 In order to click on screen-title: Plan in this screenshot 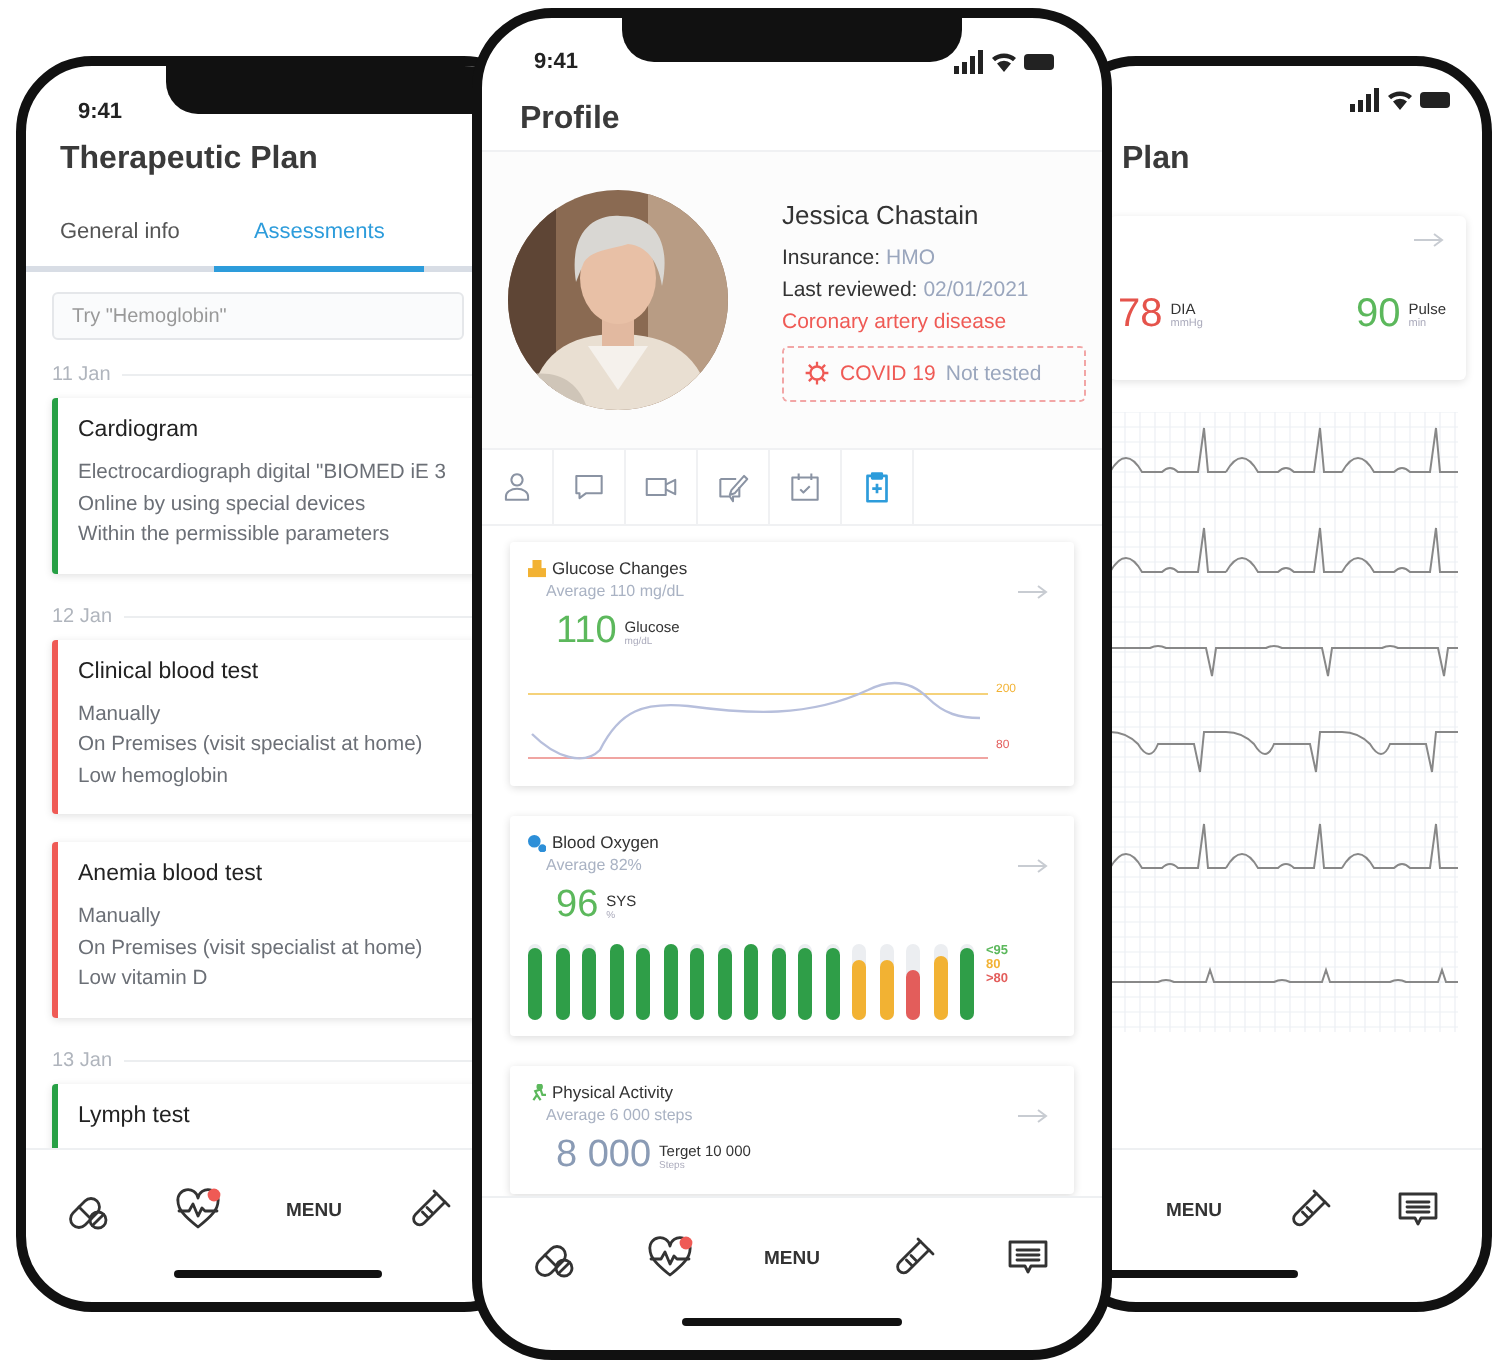, I will do `click(1156, 160)`.